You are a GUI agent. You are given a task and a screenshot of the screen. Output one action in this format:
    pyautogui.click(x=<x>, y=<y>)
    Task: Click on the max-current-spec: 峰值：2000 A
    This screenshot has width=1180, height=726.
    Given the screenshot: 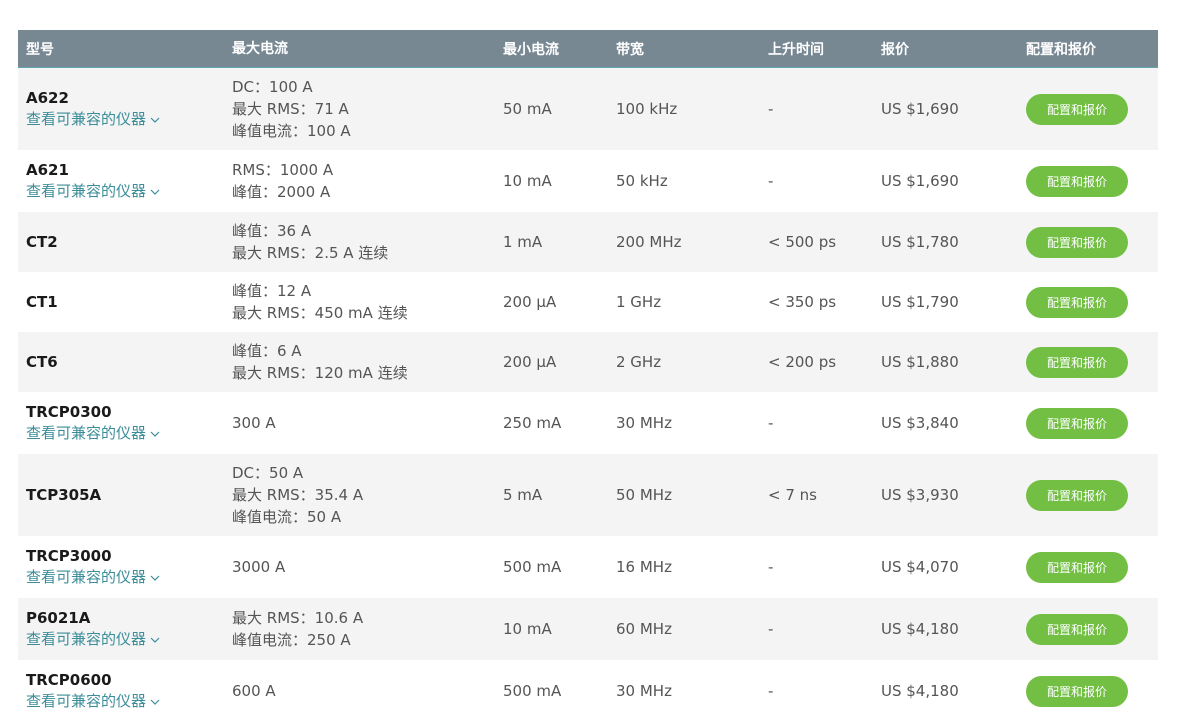 What is the action you would take?
    pyautogui.click(x=281, y=192)
    